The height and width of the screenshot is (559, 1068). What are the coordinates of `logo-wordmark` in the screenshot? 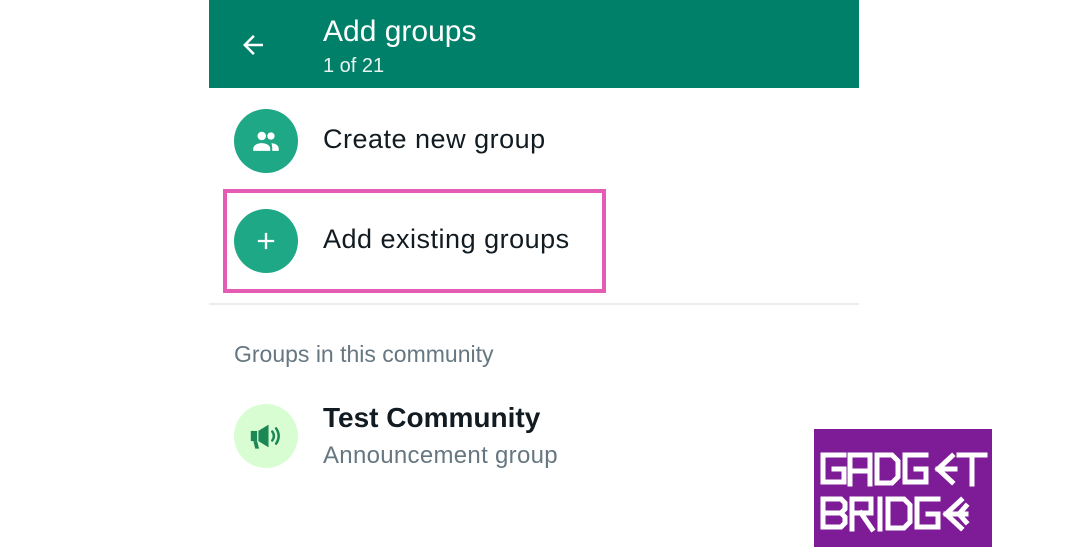 It's located at (904, 492).